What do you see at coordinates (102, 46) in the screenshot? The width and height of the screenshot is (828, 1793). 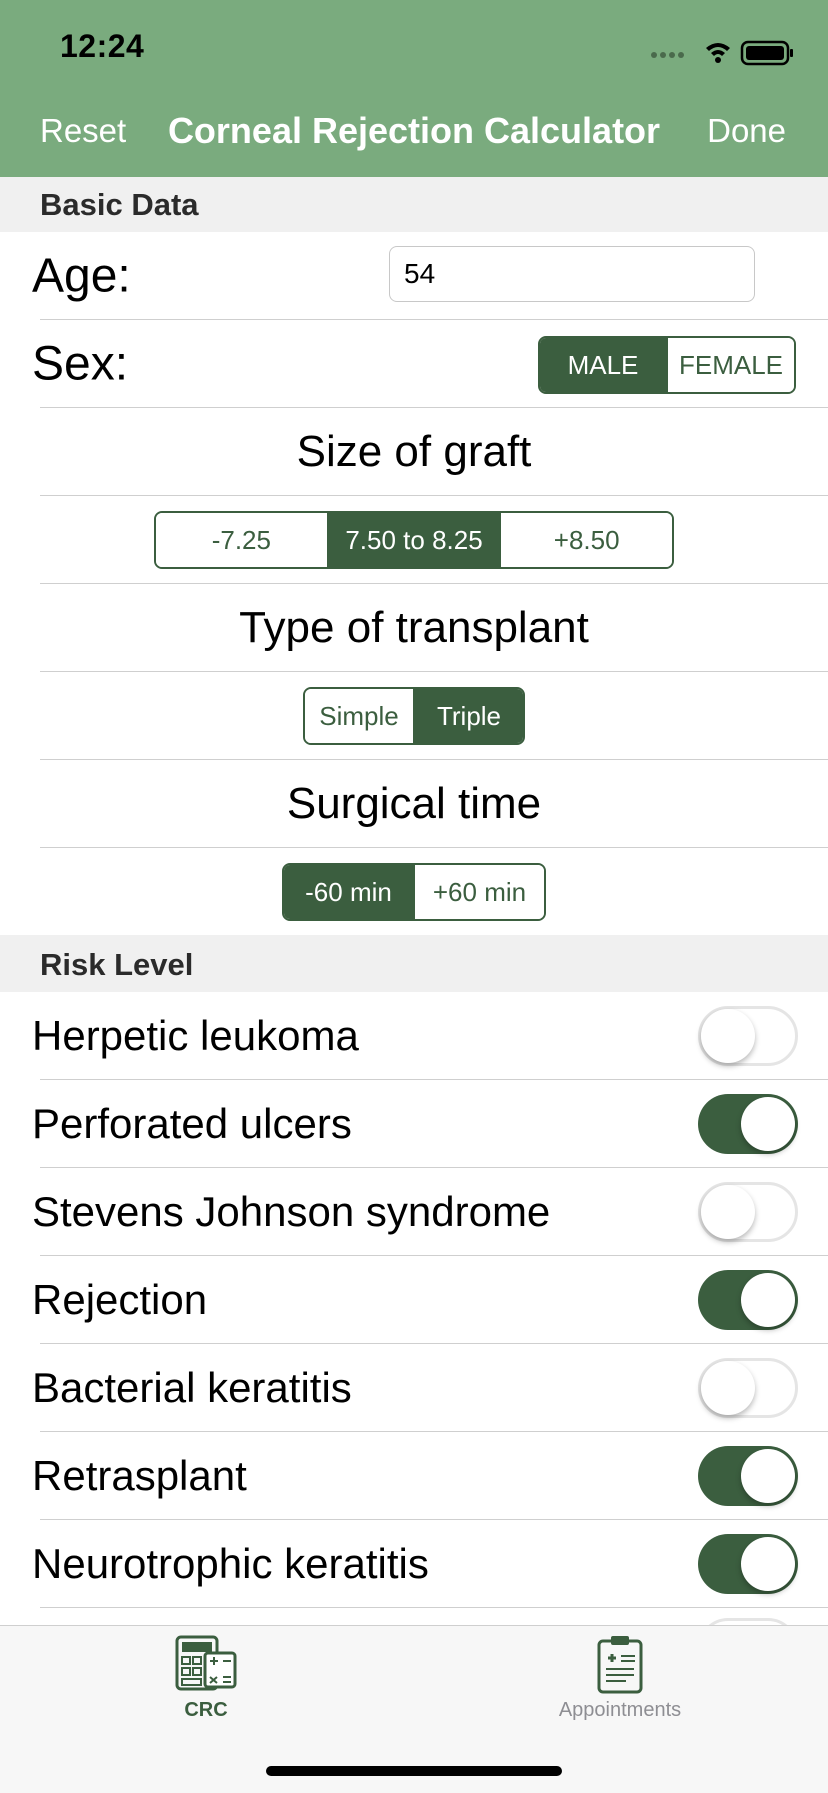 I see `status-time: 12:24` at bounding box center [102, 46].